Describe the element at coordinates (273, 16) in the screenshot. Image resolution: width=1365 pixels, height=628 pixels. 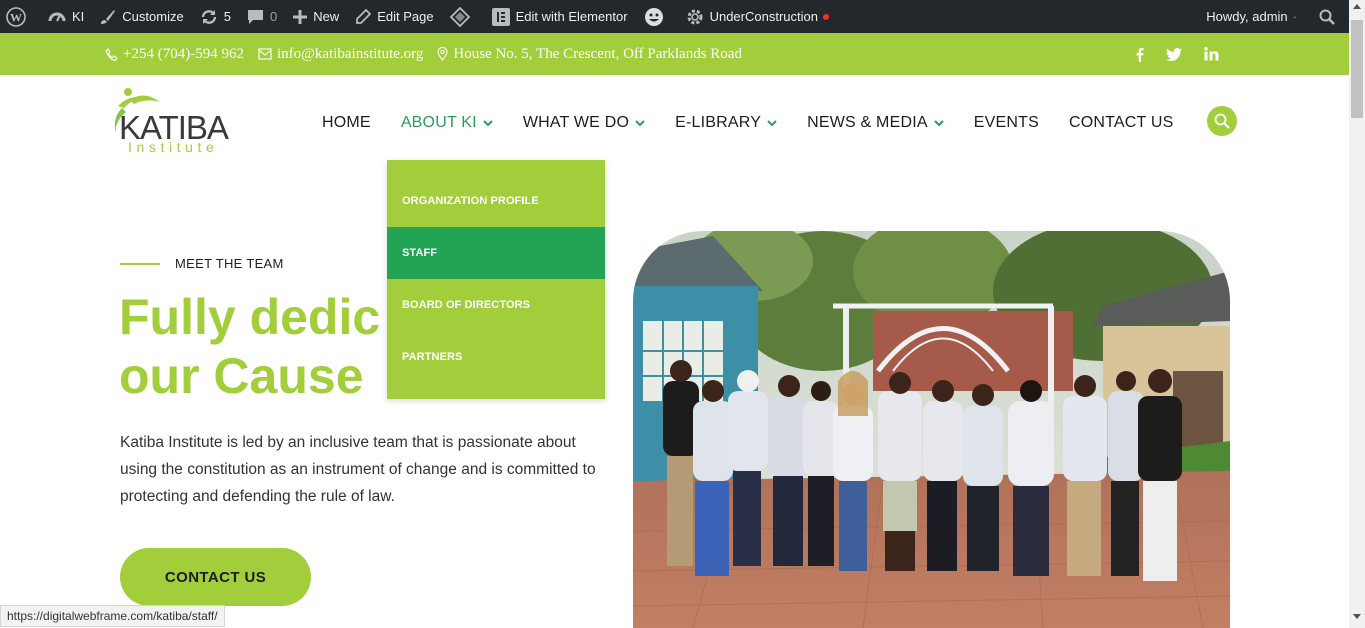
I see `comments-count: 0` at that location.